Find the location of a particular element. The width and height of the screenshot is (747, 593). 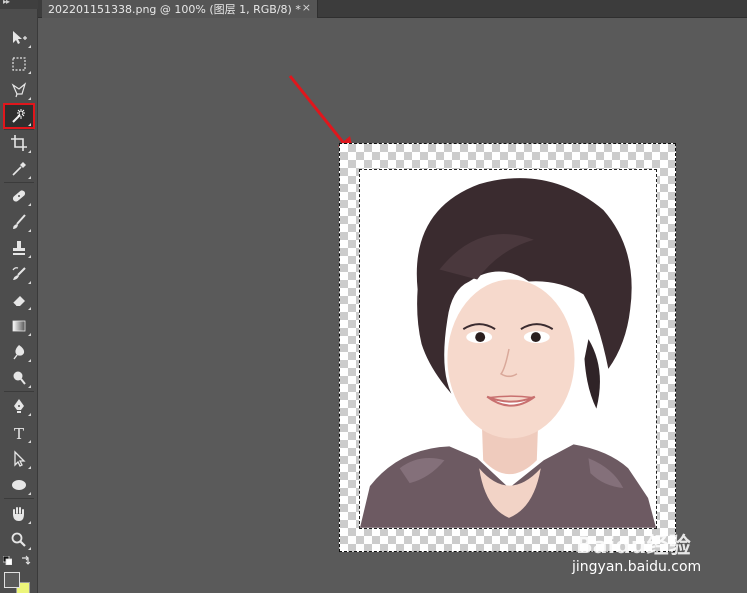

baidu-watermark: Baidu经验 jingyan.baidu.com is located at coordinates (653, 556).